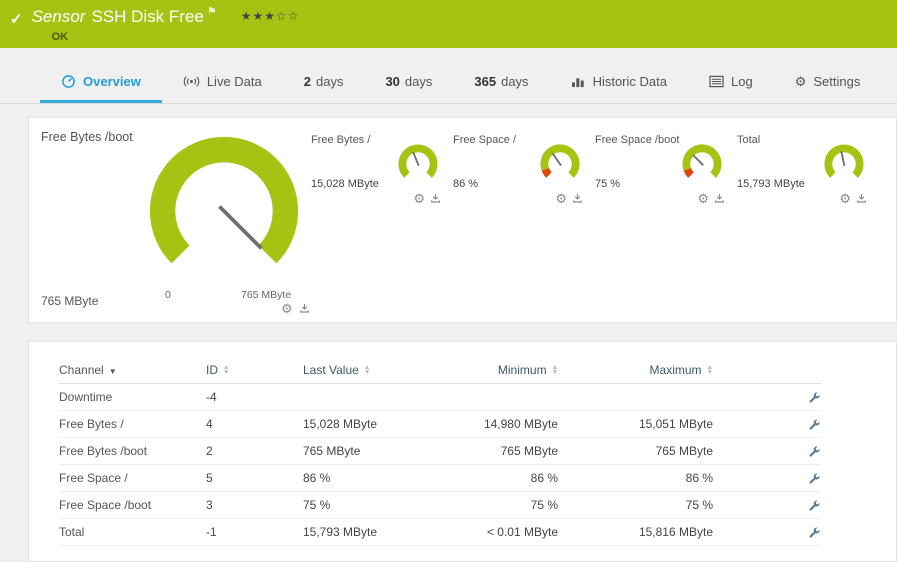 This screenshot has width=897, height=562. Describe the element at coordinates (332, 451) in the screenshot. I see `cell-last-value: 765 MByte` at that location.